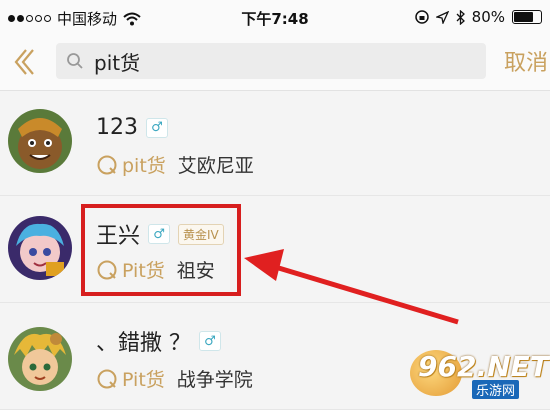 Image resolution: width=550 pixels, height=410 pixels. I want to click on name-line: 123 ♂, so click(132, 127).